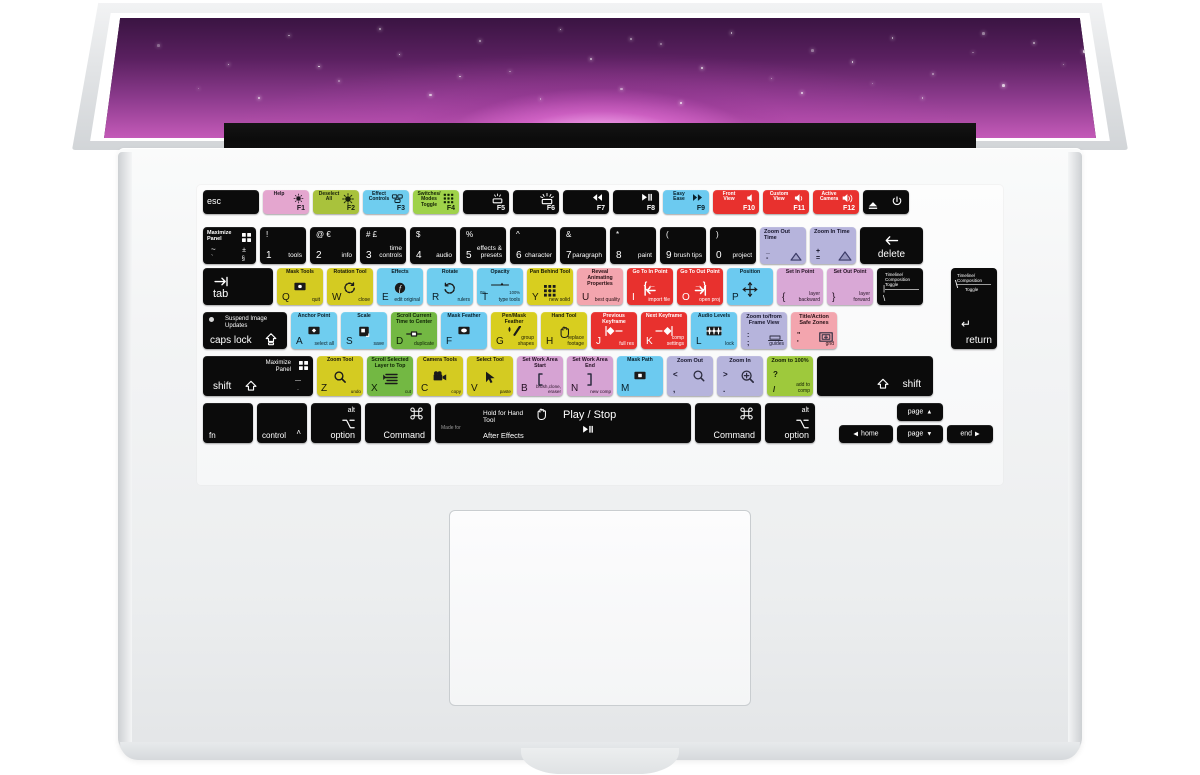  Describe the element at coordinates (736, 202) in the screenshot. I see `key-f10: Front View F10` at that location.